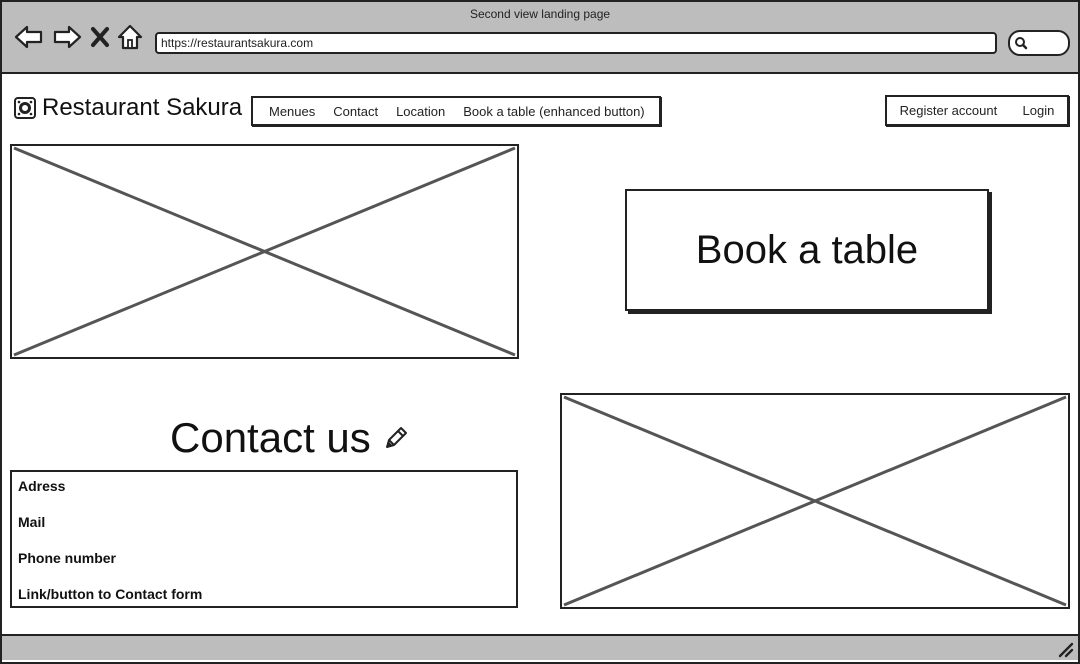  Describe the element at coordinates (142, 107) in the screenshot. I see `site-name: Restaurant Sakura` at that location.